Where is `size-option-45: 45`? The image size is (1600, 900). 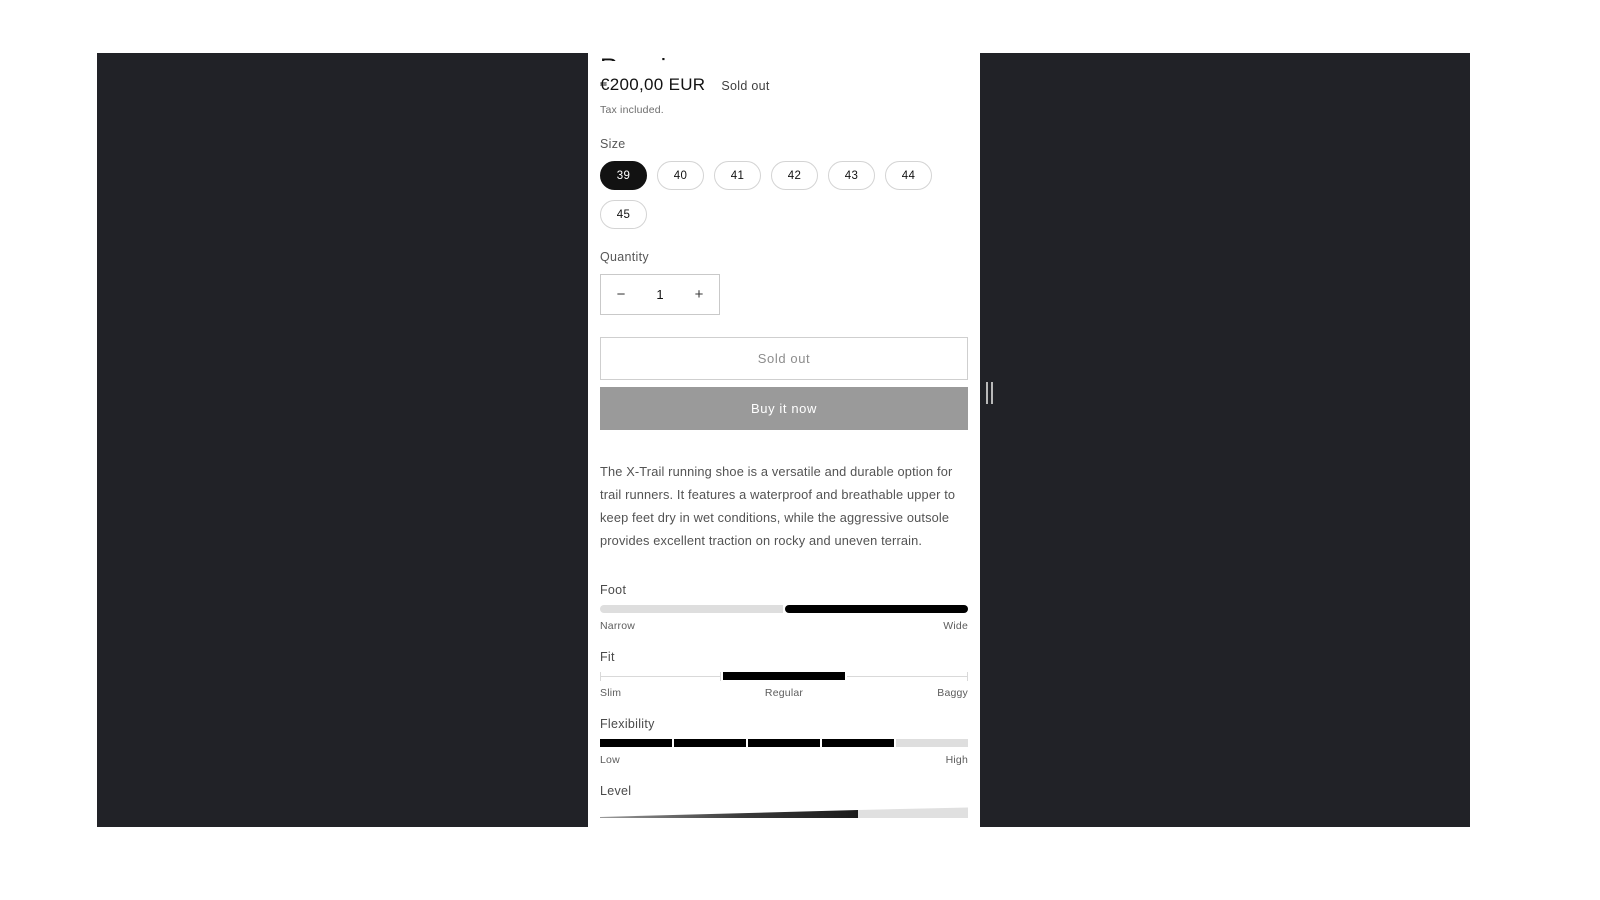 size-option-45: 45 is located at coordinates (623, 214).